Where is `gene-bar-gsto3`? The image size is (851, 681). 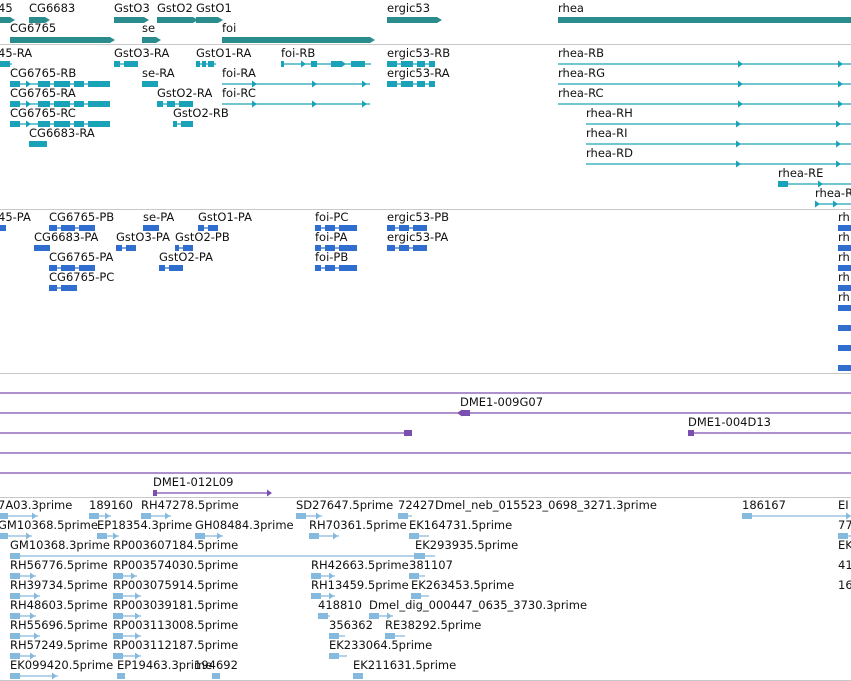
gene-bar-gsto3 is located at coordinates (132, 20).